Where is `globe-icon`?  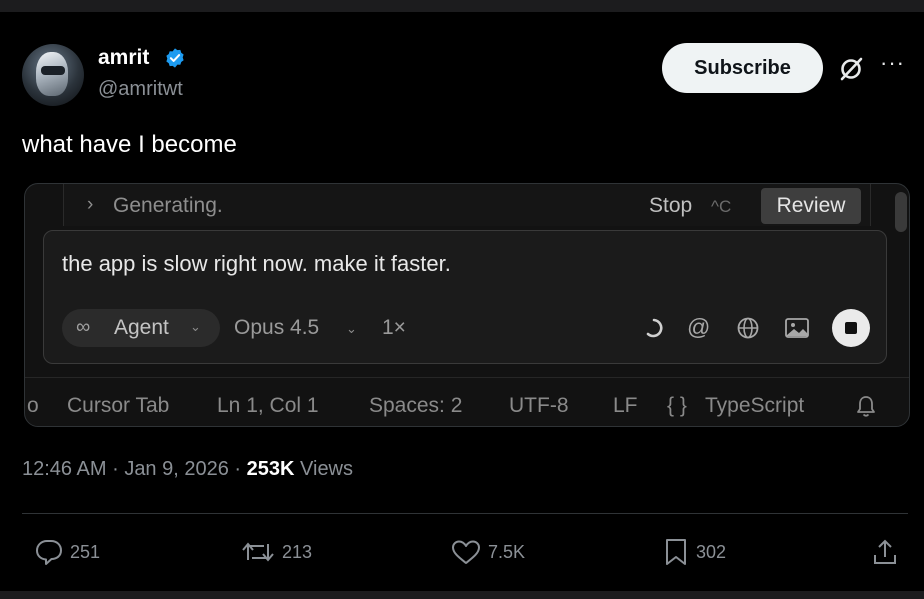
globe-icon is located at coordinates (748, 328).